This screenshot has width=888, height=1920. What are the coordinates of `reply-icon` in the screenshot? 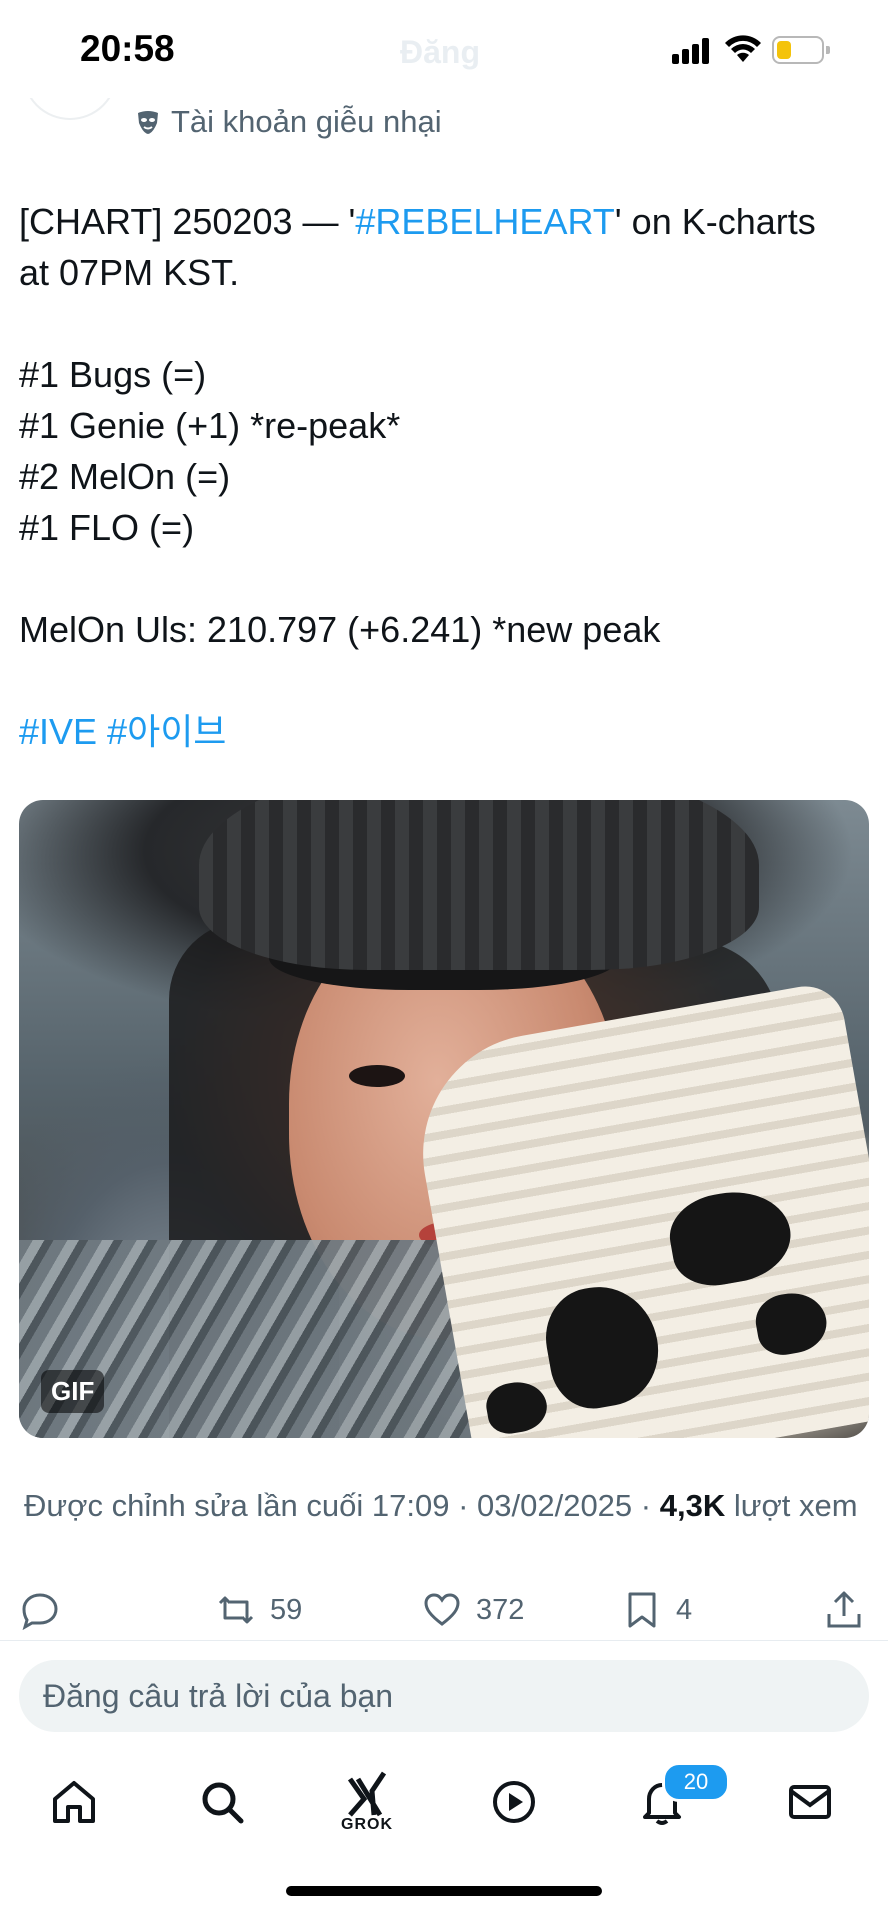 It's located at (40, 1611).